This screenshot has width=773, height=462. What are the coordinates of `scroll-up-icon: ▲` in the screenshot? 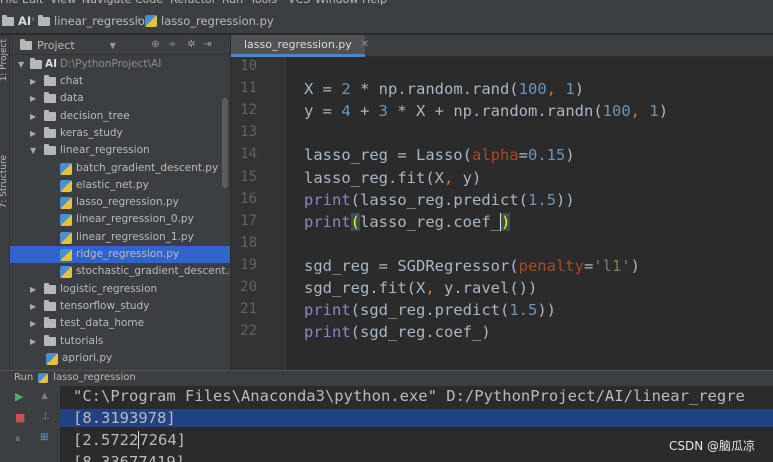 It's located at (44, 396).